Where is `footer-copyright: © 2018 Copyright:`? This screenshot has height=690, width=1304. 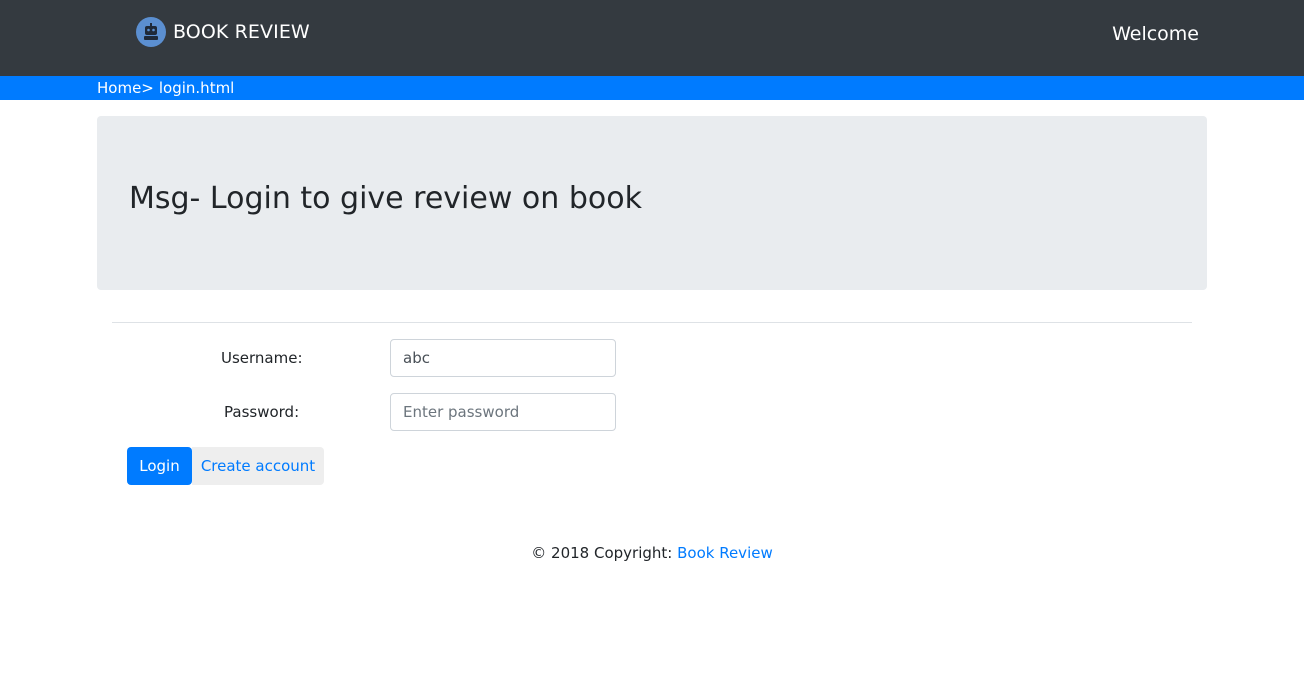 footer-copyright: © 2018 Copyright: is located at coordinates (602, 553).